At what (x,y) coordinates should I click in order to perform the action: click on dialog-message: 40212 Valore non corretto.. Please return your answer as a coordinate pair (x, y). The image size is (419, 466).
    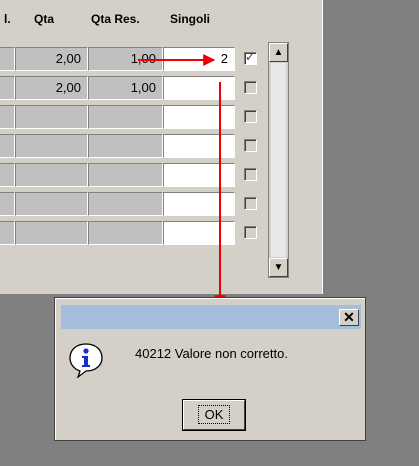
    Looking at the image, I should click on (211, 353).